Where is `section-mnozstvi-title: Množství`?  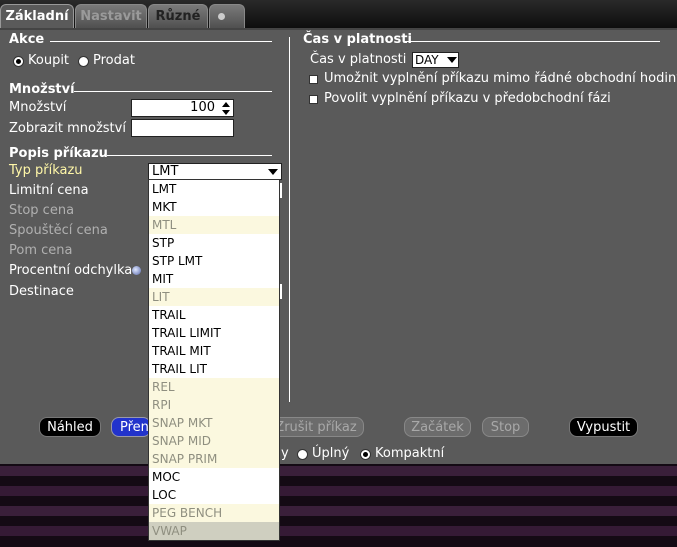
section-mnozstvi-title: Množství is located at coordinates (42, 89).